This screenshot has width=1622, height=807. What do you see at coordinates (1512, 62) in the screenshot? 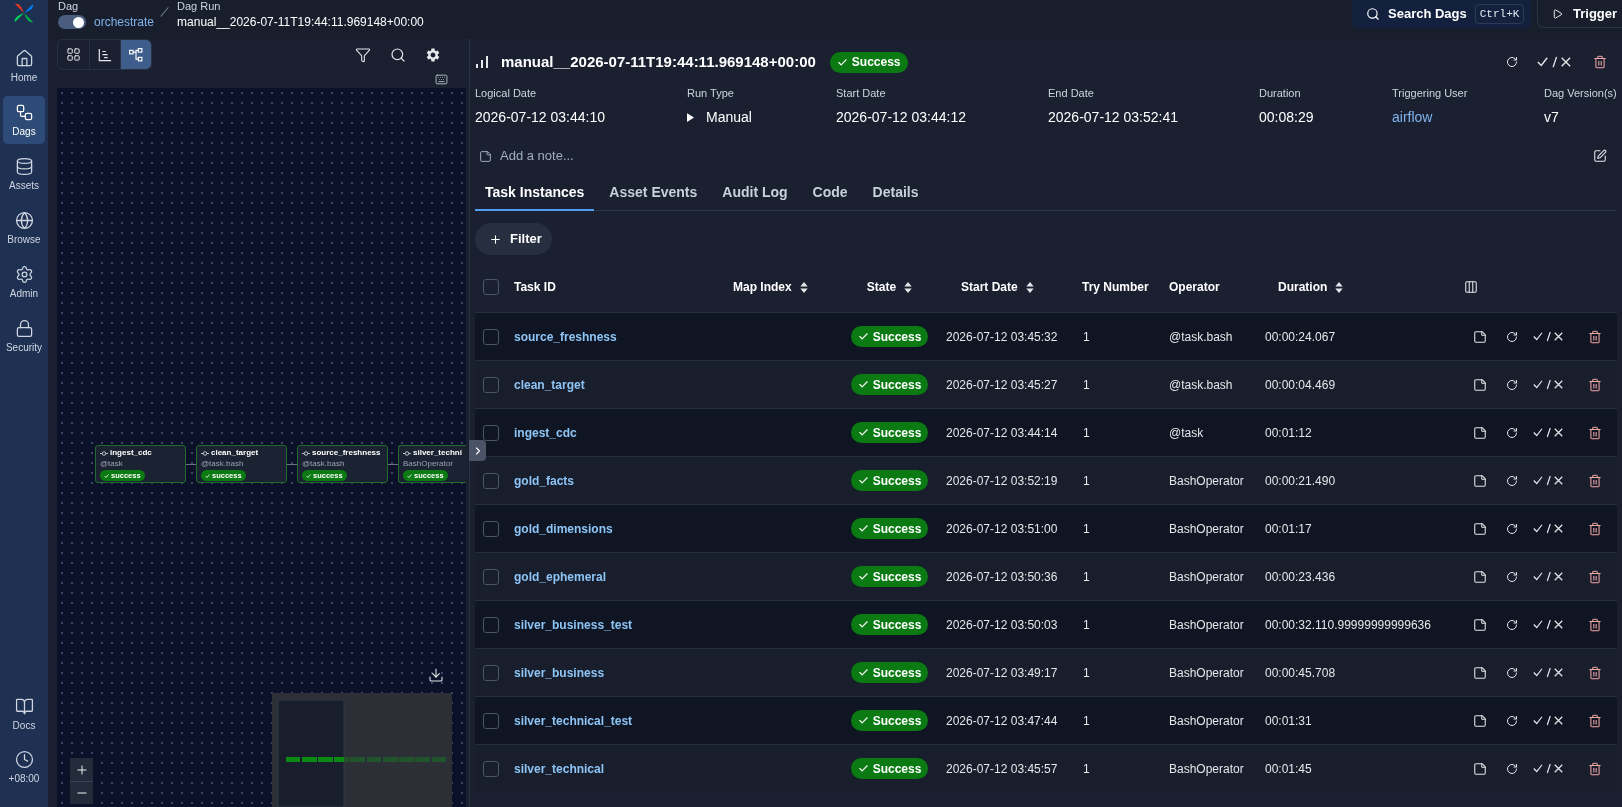
I see `clear-run-button` at bounding box center [1512, 62].